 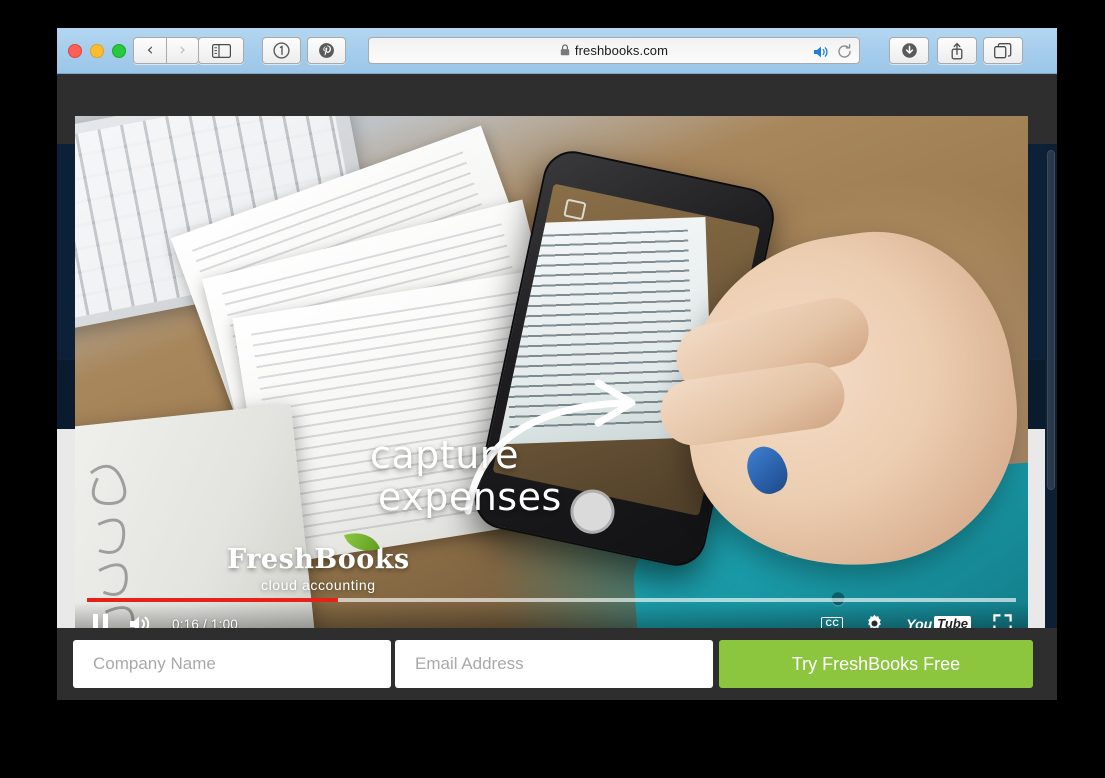 I want to click on downloads-button, so click(x=909, y=50).